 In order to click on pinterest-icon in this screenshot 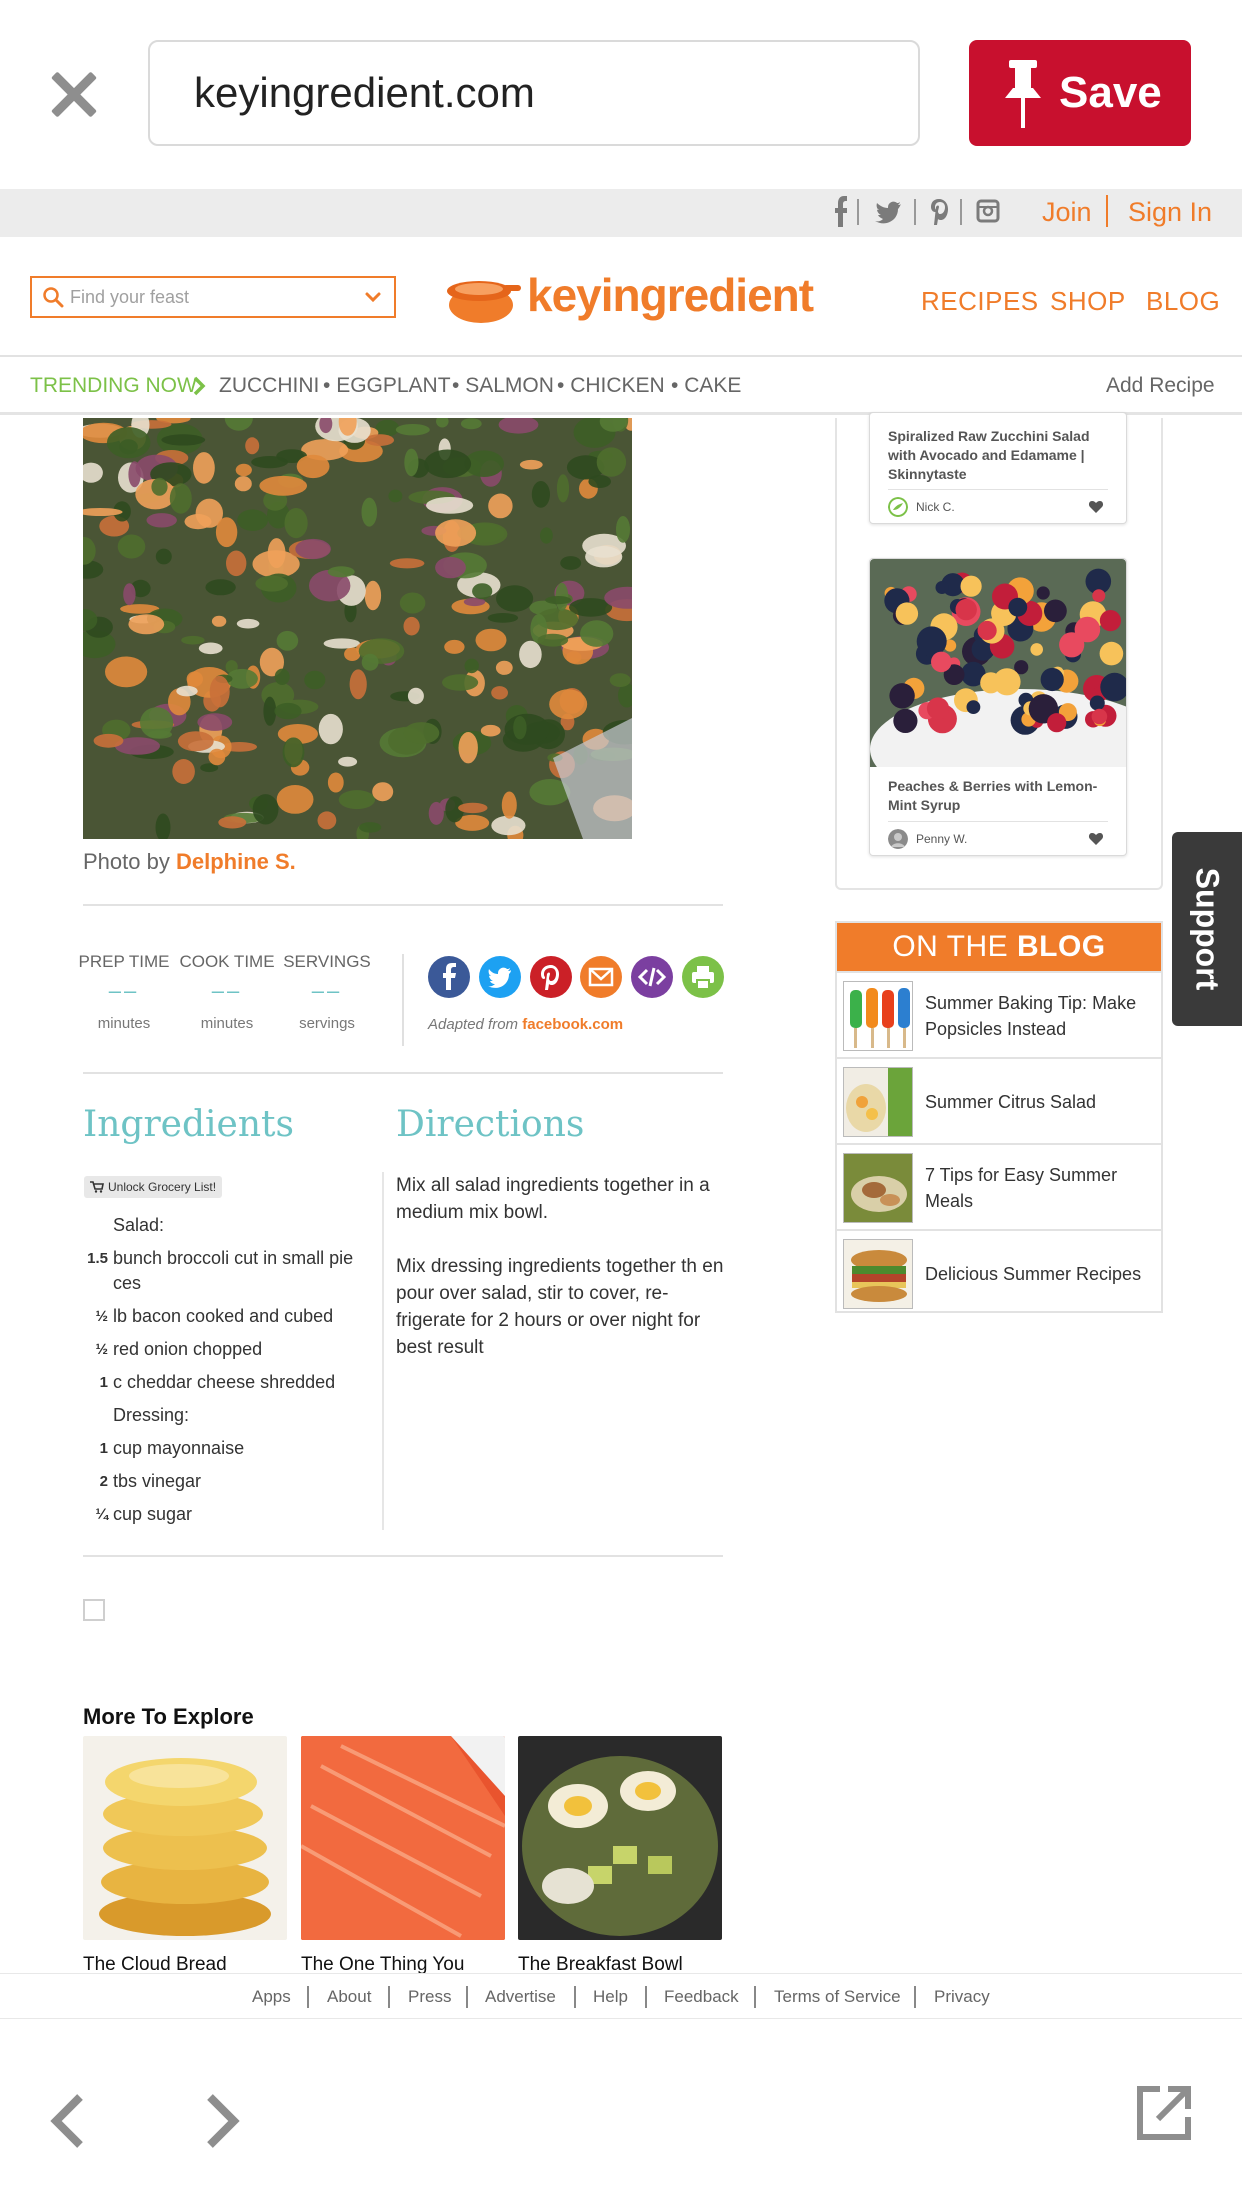, I will do `click(939, 212)`.